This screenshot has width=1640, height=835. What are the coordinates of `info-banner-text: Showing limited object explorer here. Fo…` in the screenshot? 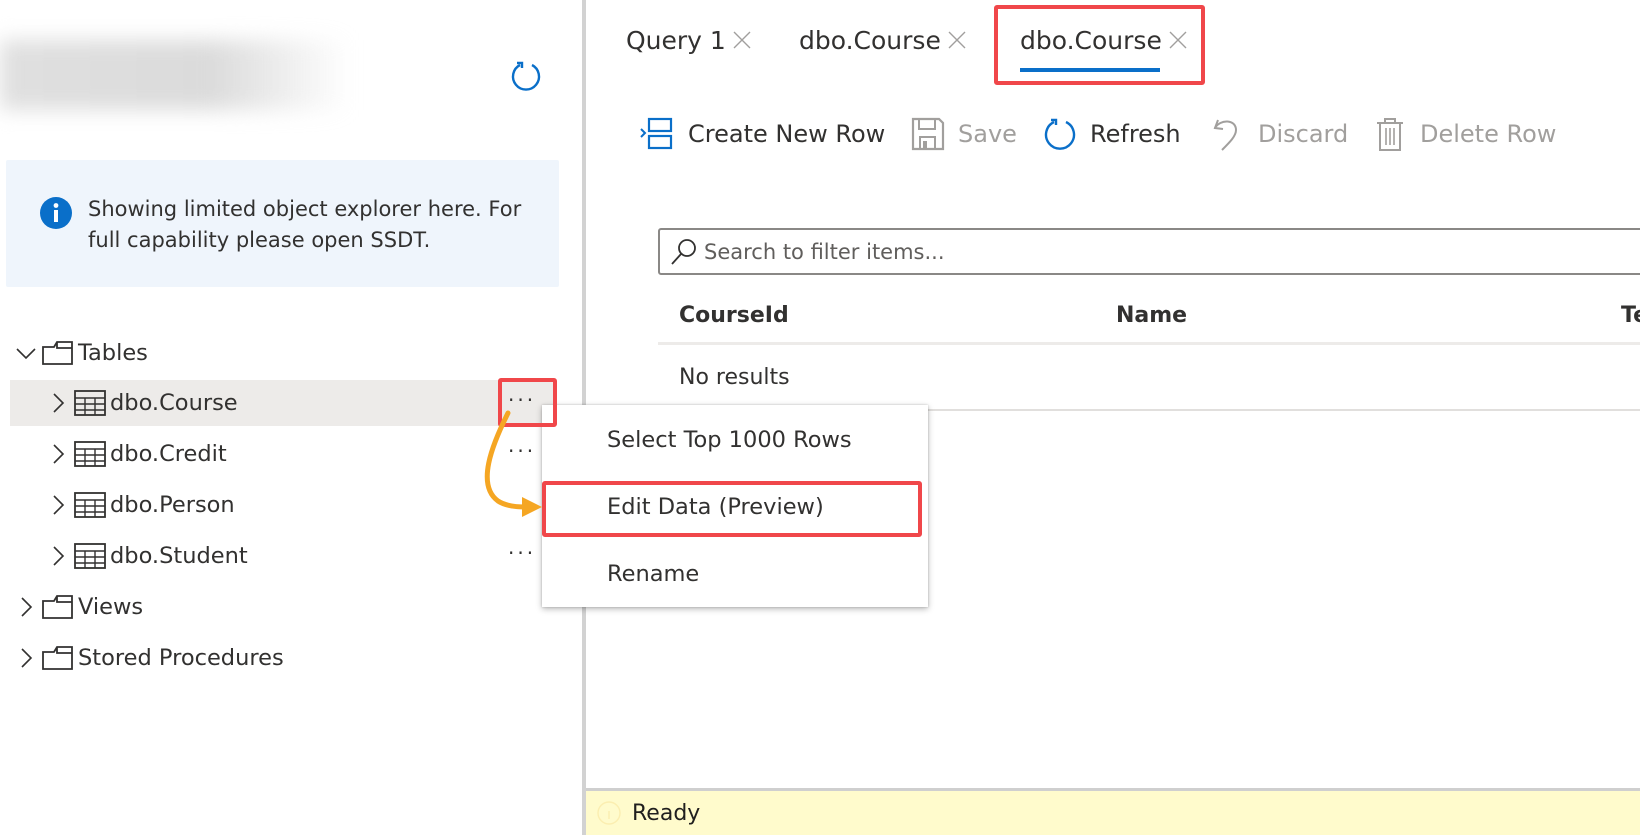 It's located at (305, 224).